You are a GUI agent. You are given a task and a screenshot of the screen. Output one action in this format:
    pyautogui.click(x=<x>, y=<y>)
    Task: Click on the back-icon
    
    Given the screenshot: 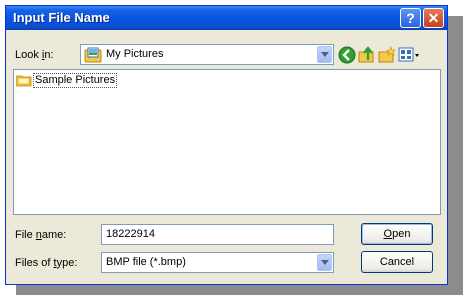 What is the action you would take?
    pyautogui.click(x=347, y=55)
    